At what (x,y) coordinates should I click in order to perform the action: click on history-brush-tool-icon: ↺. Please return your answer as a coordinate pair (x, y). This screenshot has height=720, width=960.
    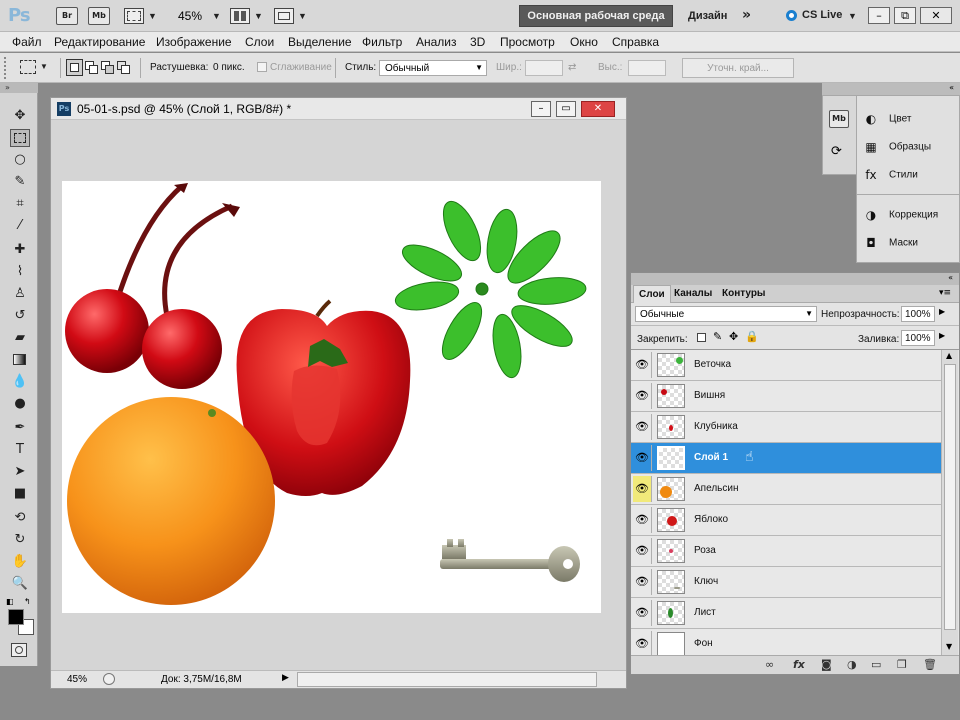
    Looking at the image, I should click on (20, 316).